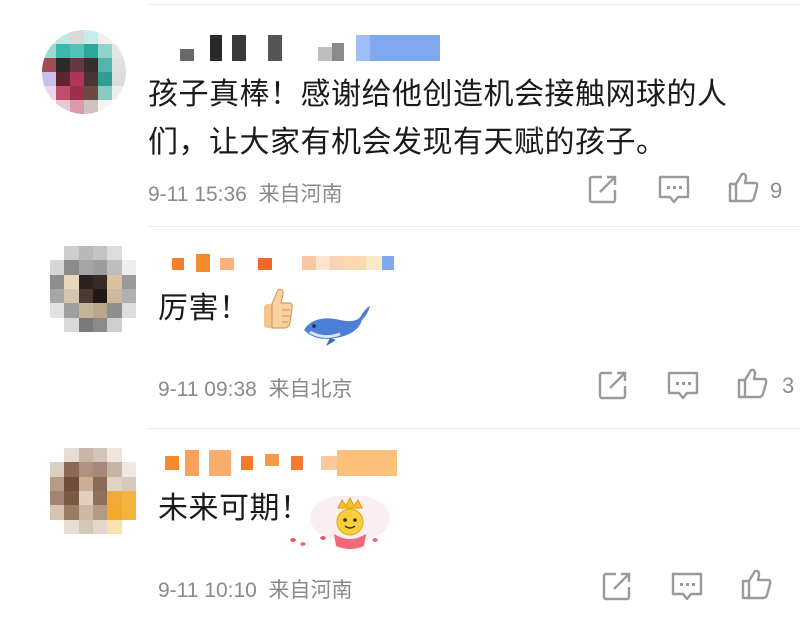 This screenshot has width=800, height=621. I want to click on comment-location: 来自北京, so click(310, 389).